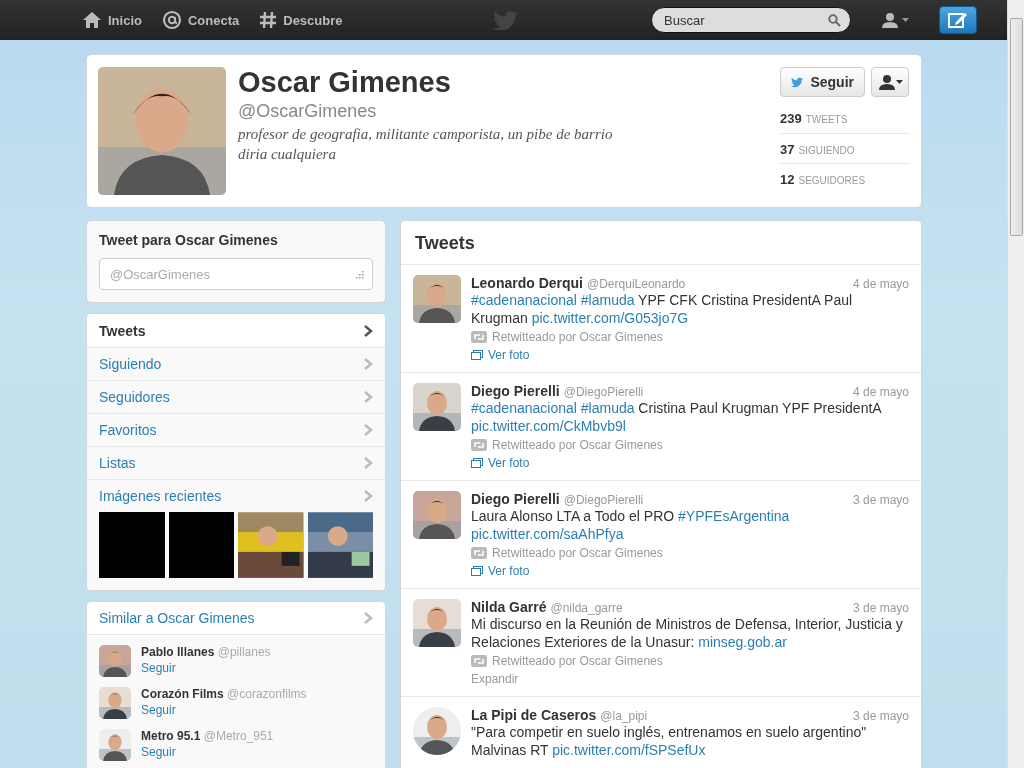 The width and height of the screenshot is (1024, 768). What do you see at coordinates (236, 363) in the screenshot?
I see `menu-item: Siguiendo` at bounding box center [236, 363].